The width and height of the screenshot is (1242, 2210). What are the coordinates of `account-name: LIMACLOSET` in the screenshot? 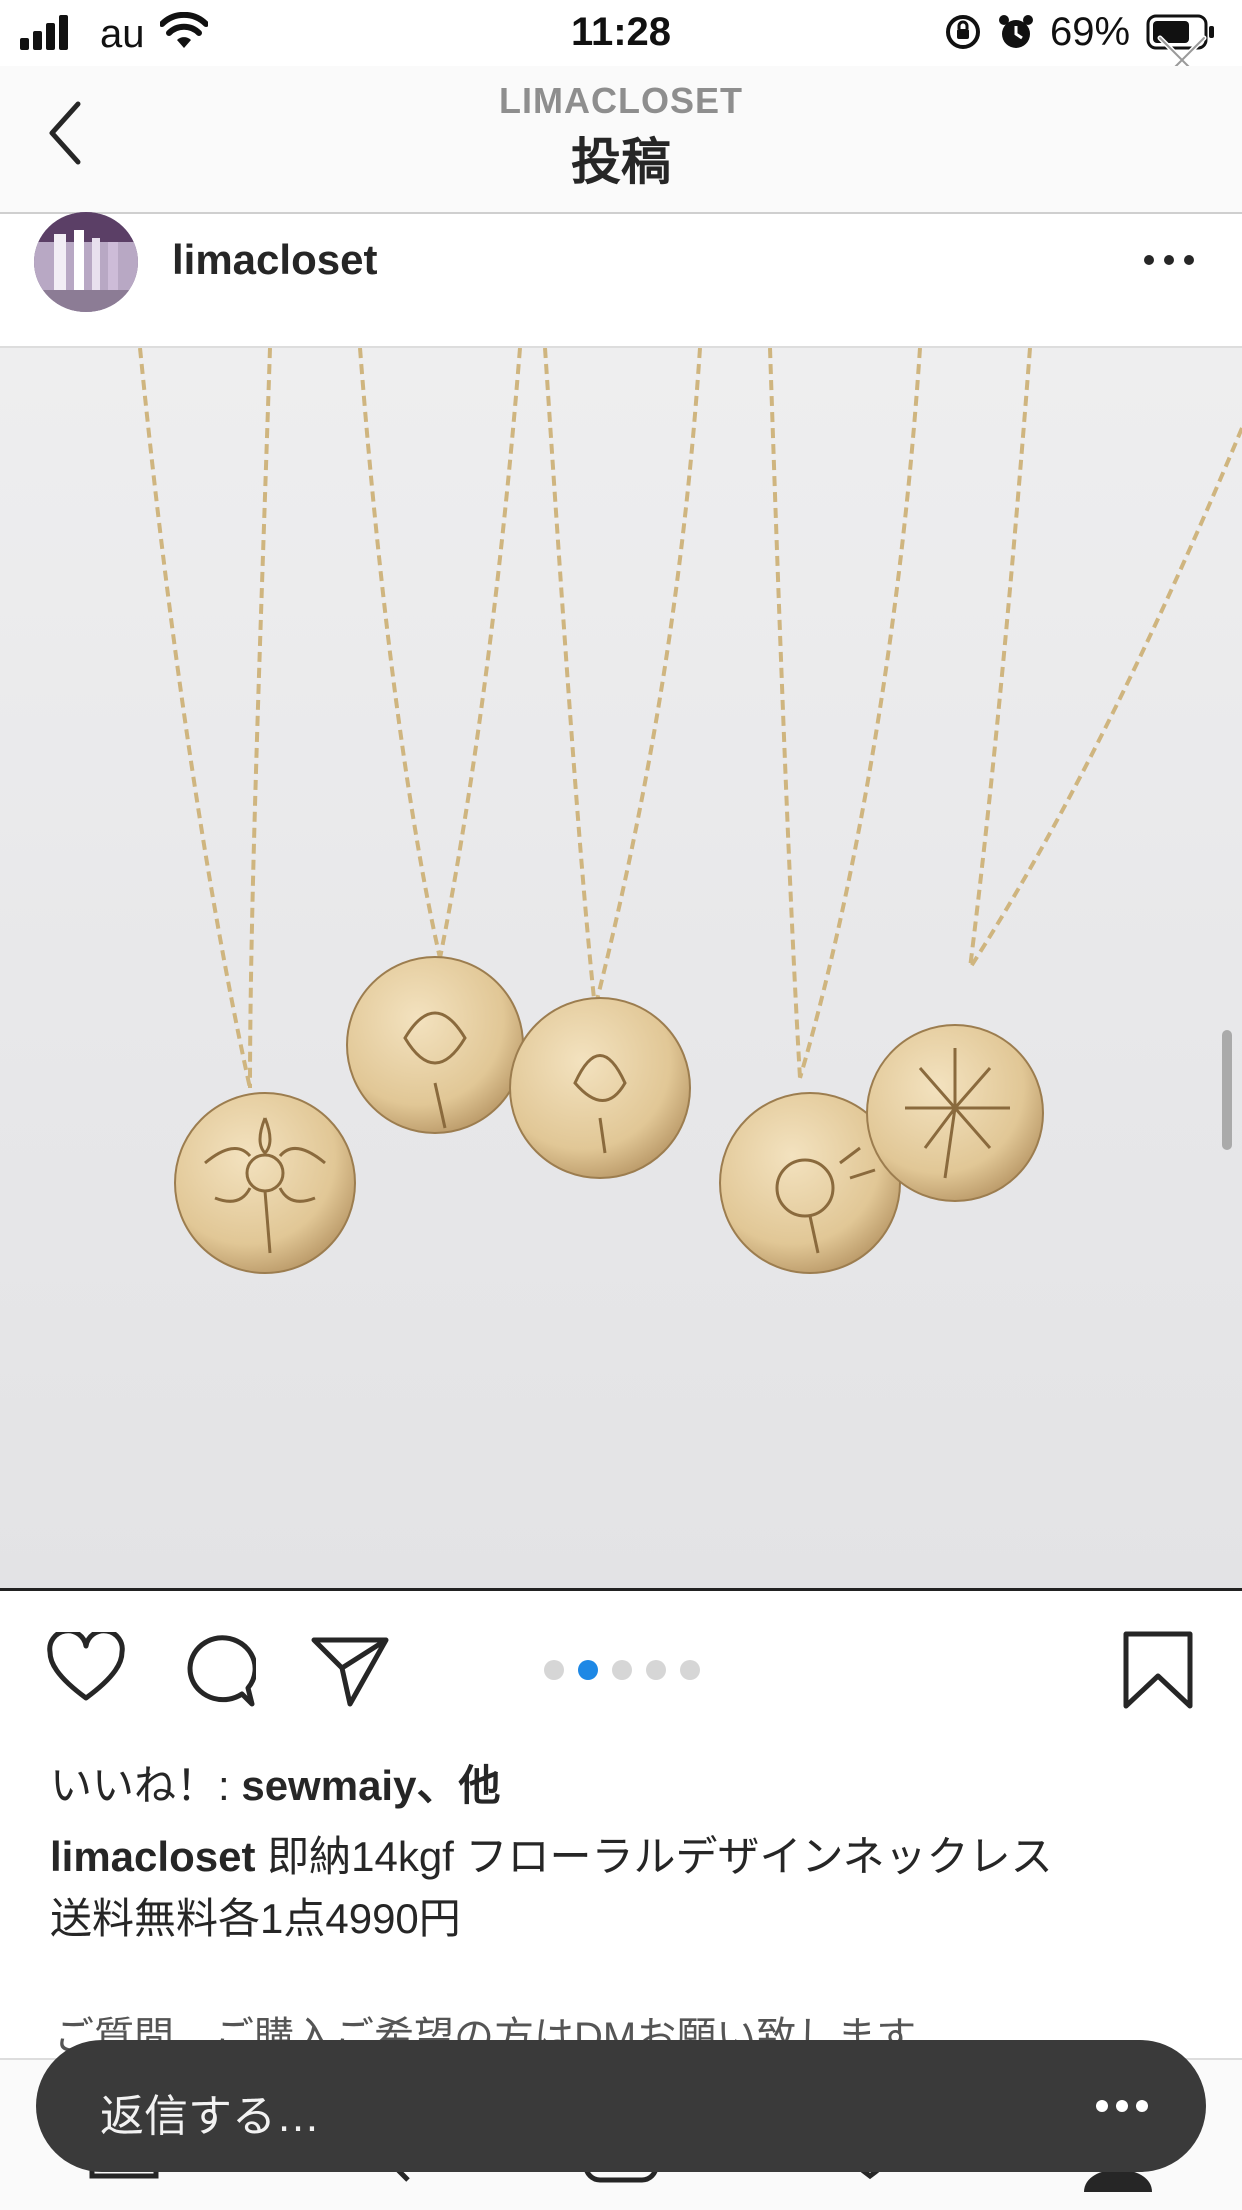 It's located at (621, 100).